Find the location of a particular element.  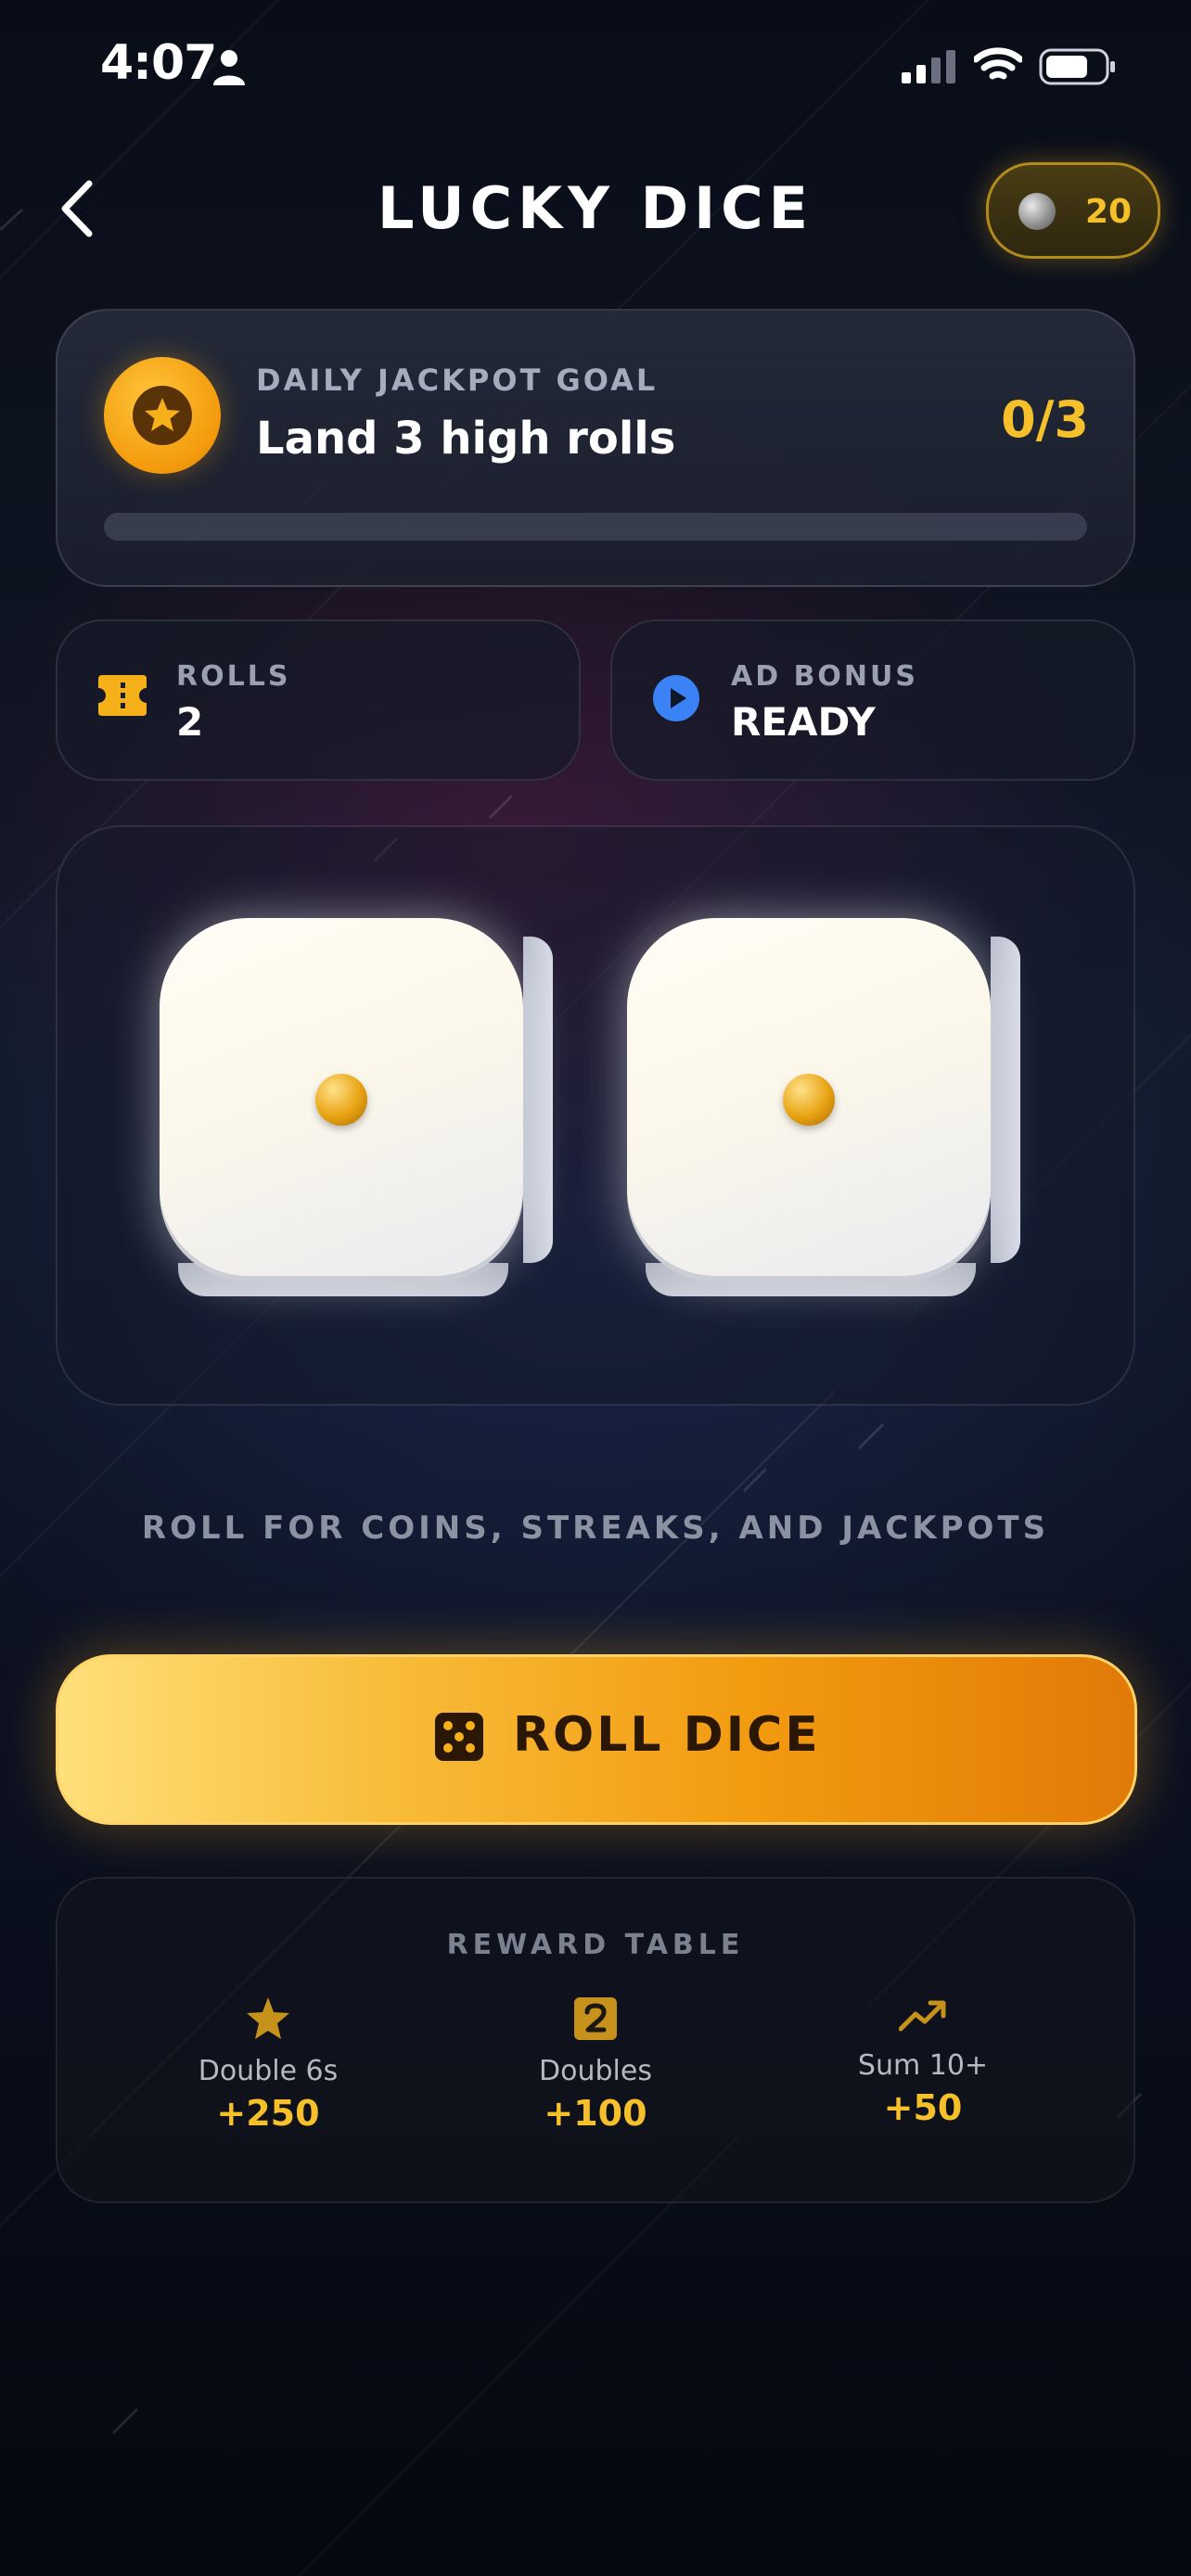

reward-name: Sum 10+ is located at coordinates (923, 2065).